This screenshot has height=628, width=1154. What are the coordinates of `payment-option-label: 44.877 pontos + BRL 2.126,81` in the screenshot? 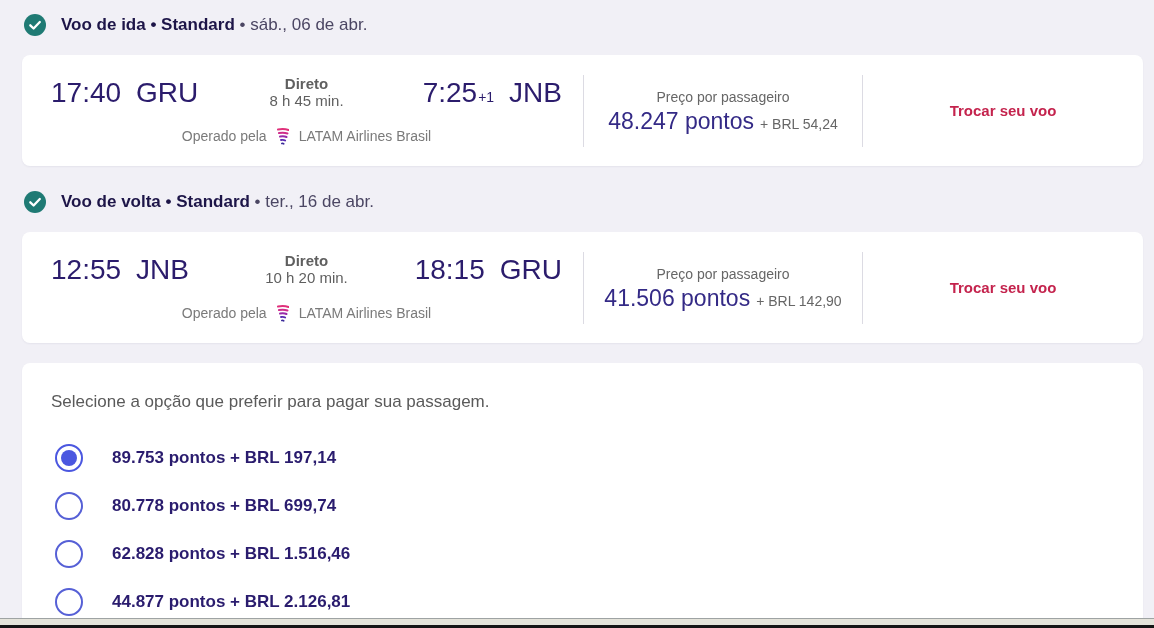 It's located at (231, 602).